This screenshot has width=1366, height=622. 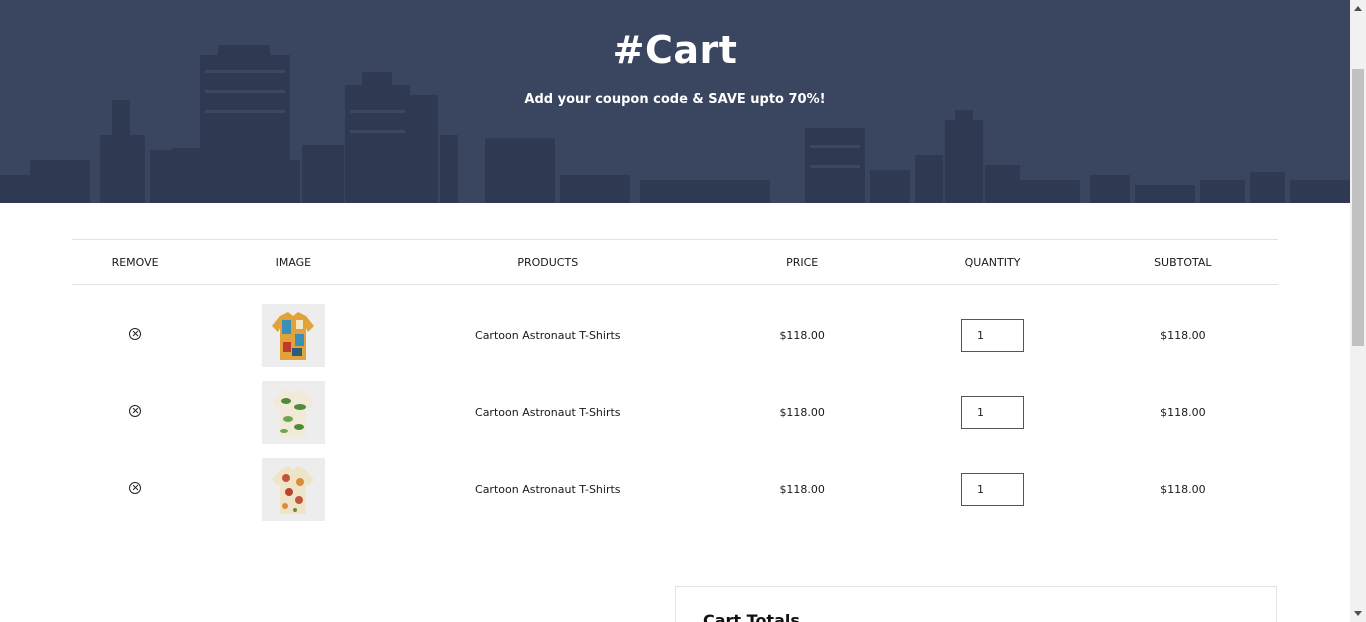 What do you see at coordinates (548, 262) in the screenshot?
I see `header-products: PRODUCTS` at bounding box center [548, 262].